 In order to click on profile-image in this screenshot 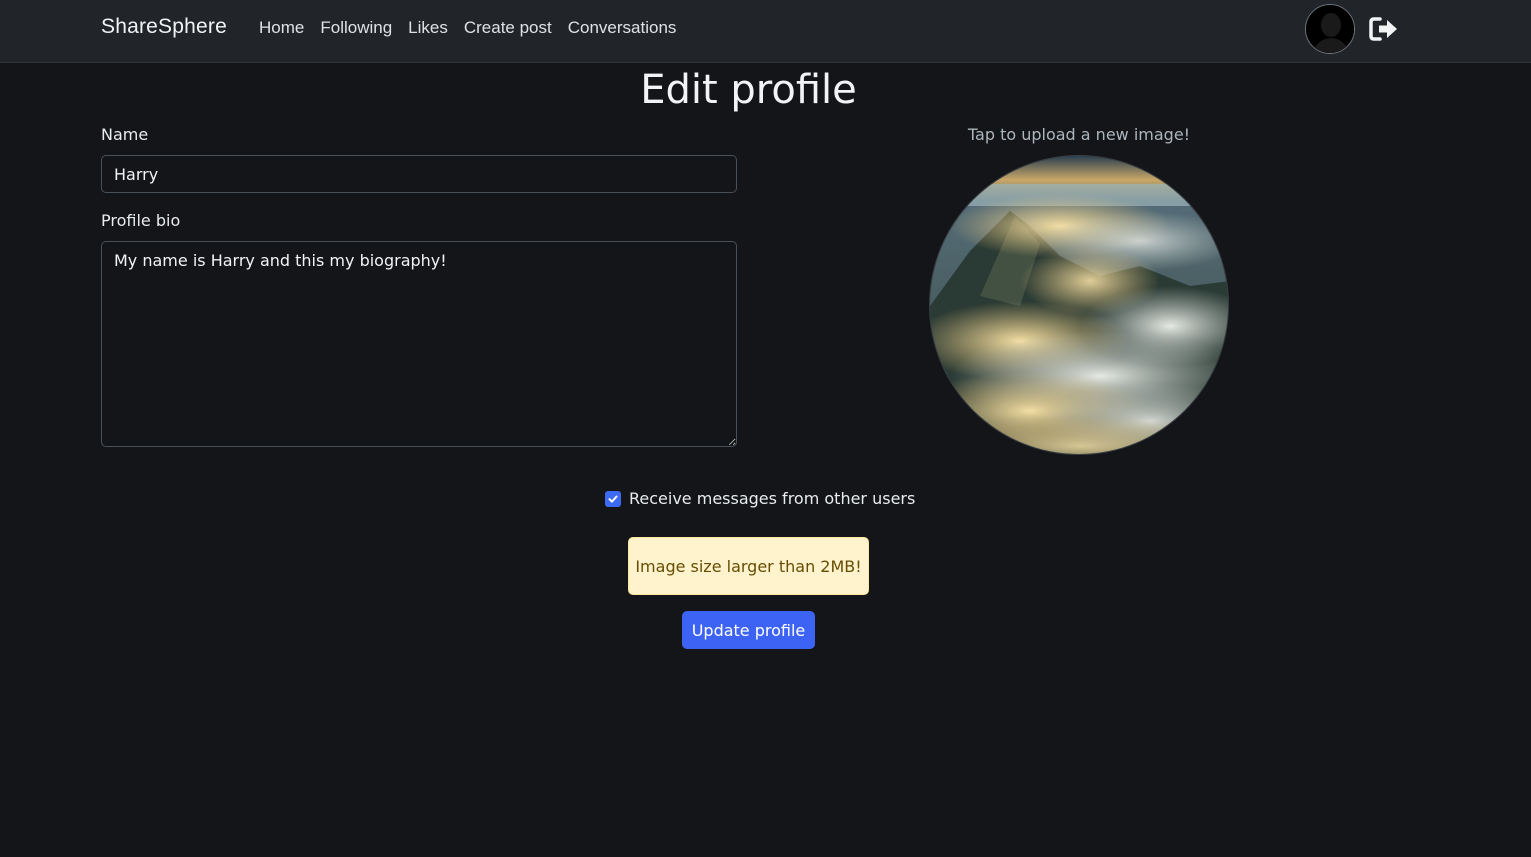, I will do `click(1079, 305)`.